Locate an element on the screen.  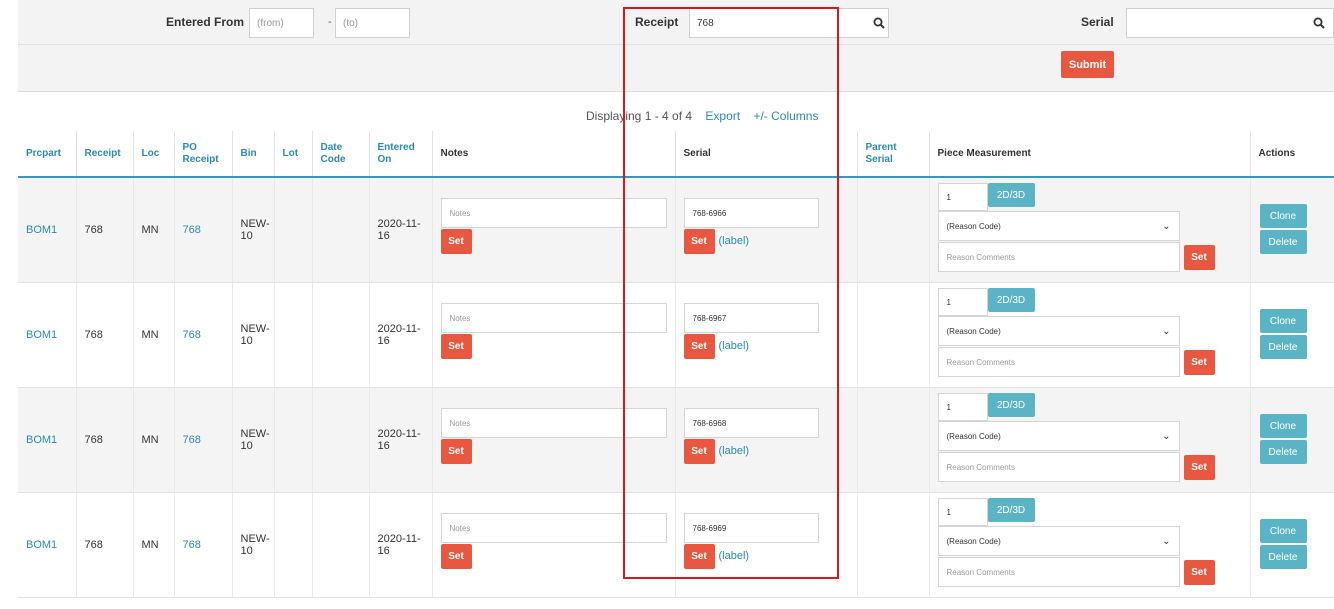
col-receipt: Receipt is located at coordinates (105, 154).